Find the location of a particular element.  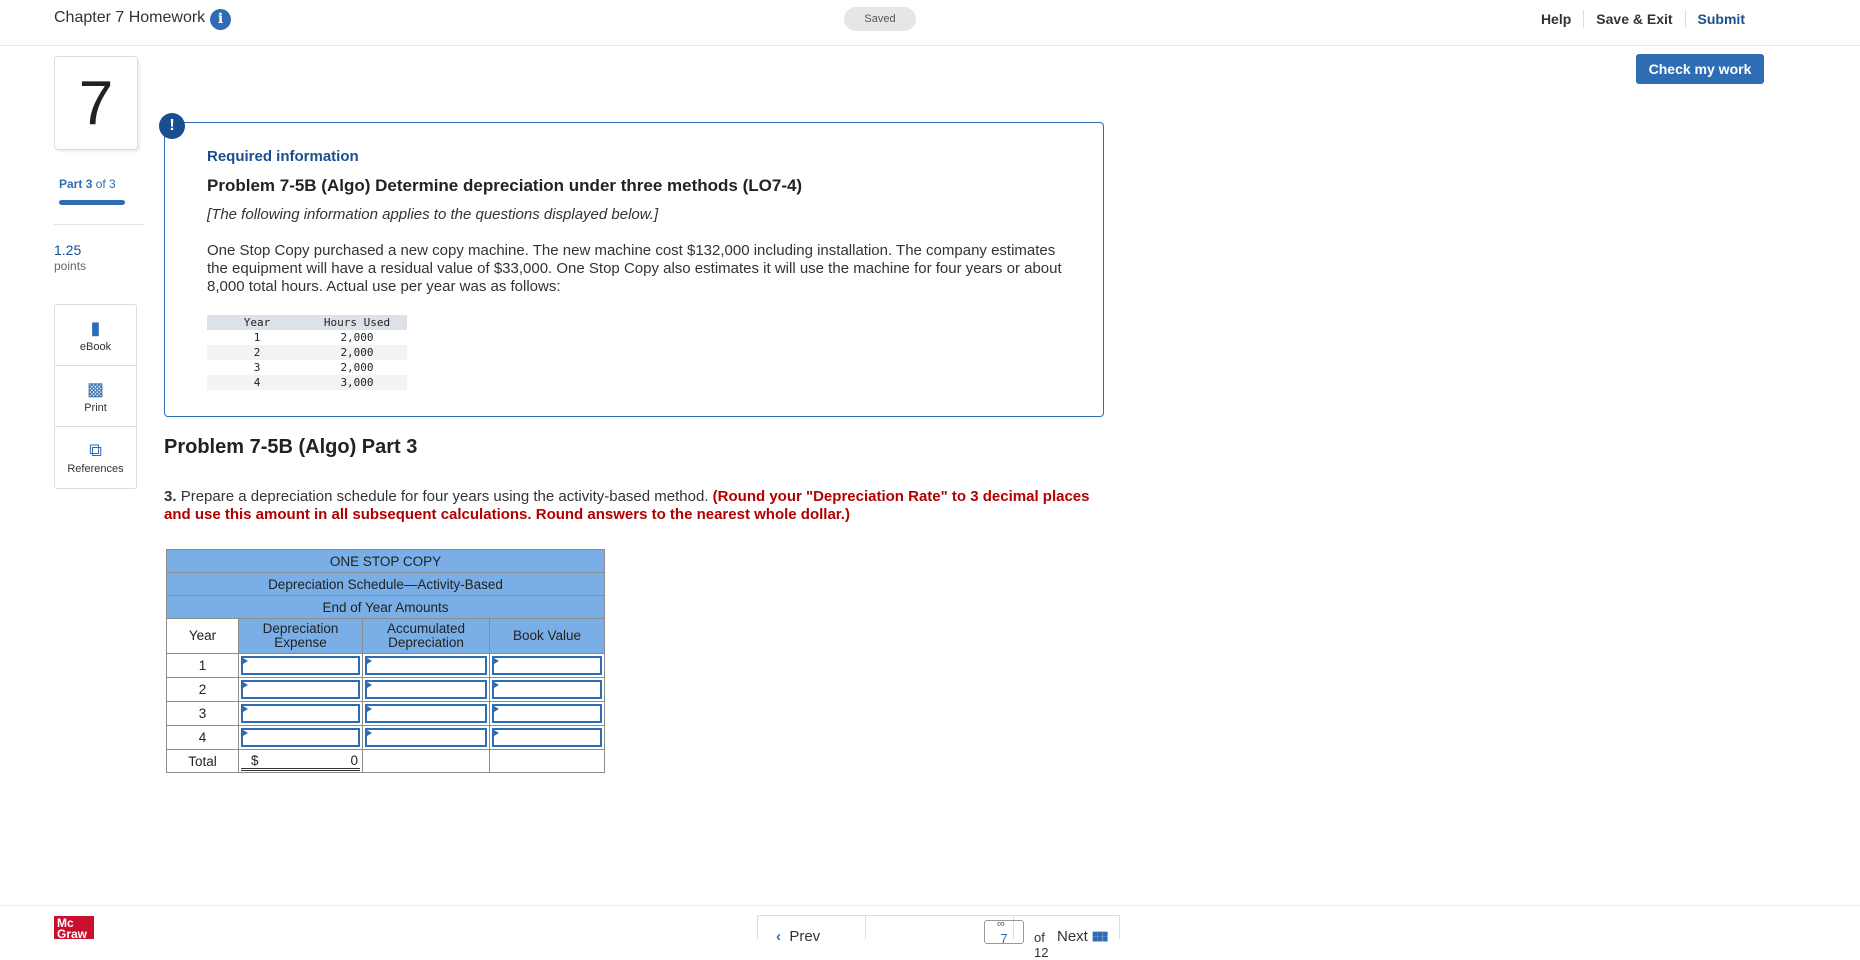

table-row: Total $ 0 is located at coordinates (385, 761).